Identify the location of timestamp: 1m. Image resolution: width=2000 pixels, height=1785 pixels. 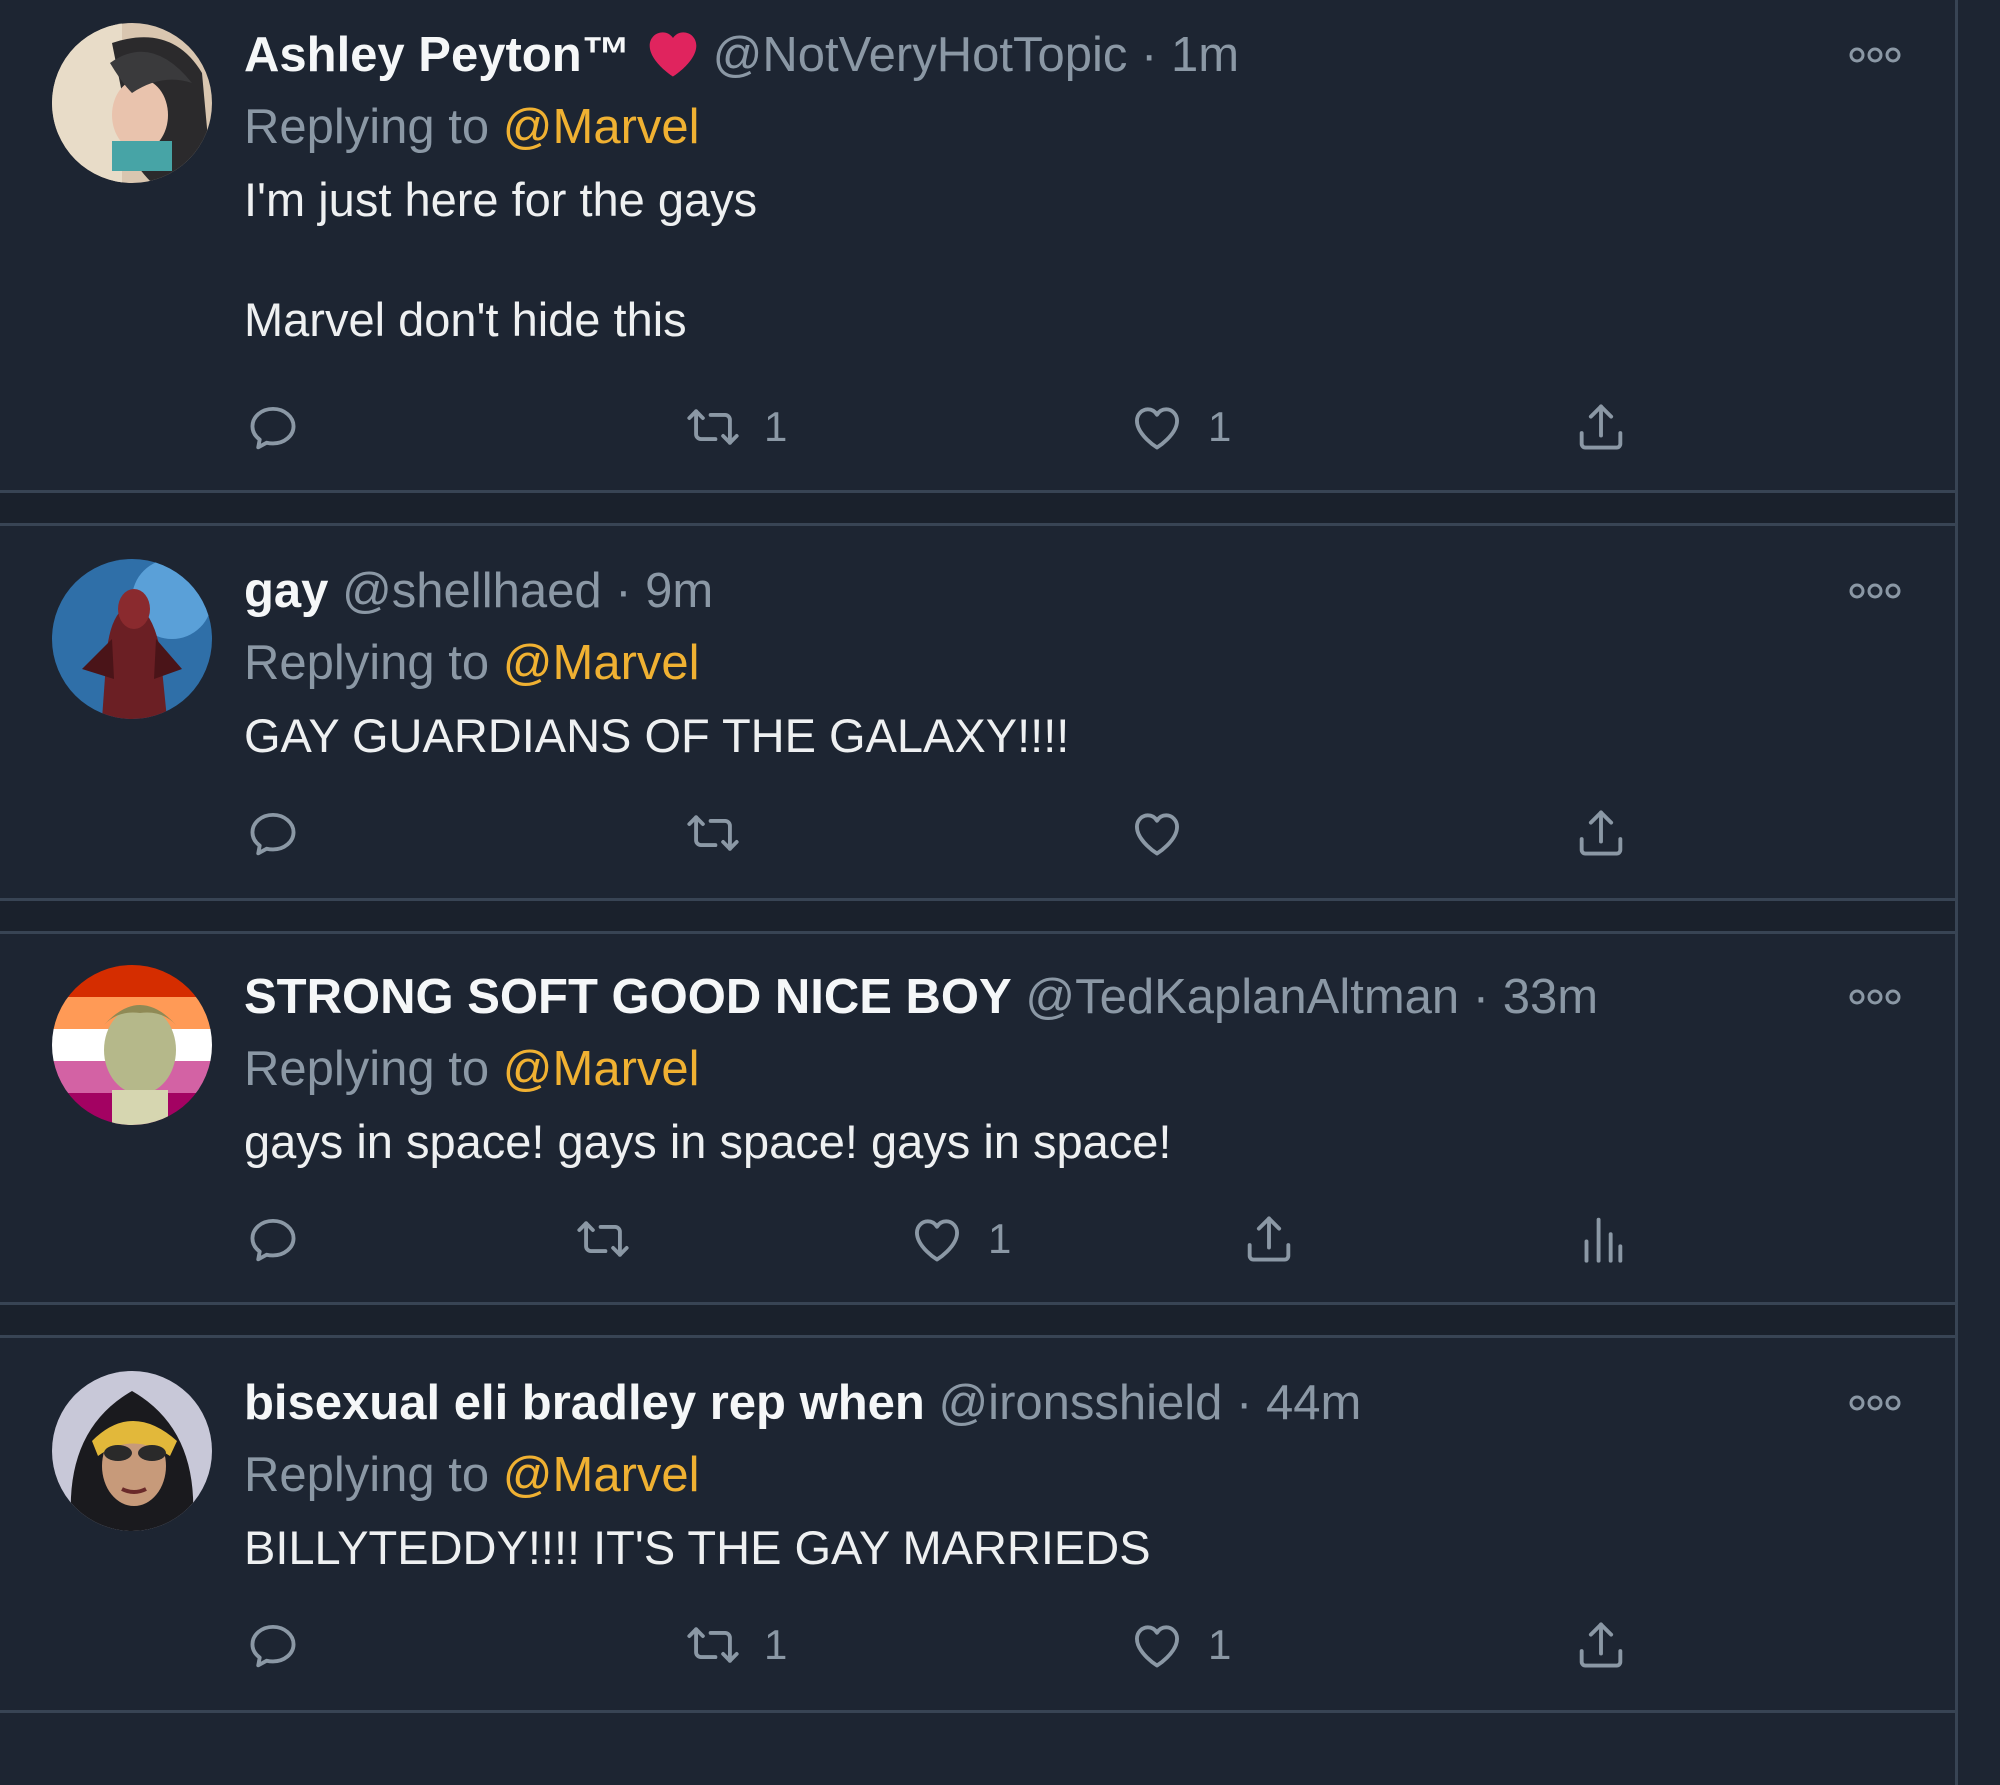
(1205, 55).